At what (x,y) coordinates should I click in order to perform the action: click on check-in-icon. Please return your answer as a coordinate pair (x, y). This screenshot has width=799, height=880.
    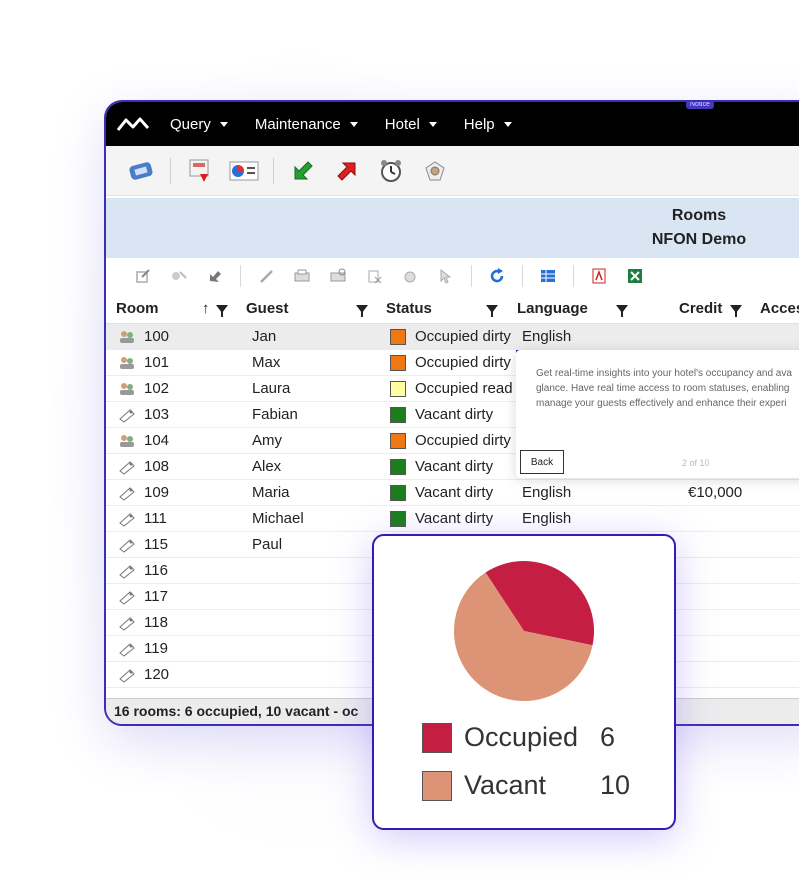
    Looking at the image, I should click on (303, 171).